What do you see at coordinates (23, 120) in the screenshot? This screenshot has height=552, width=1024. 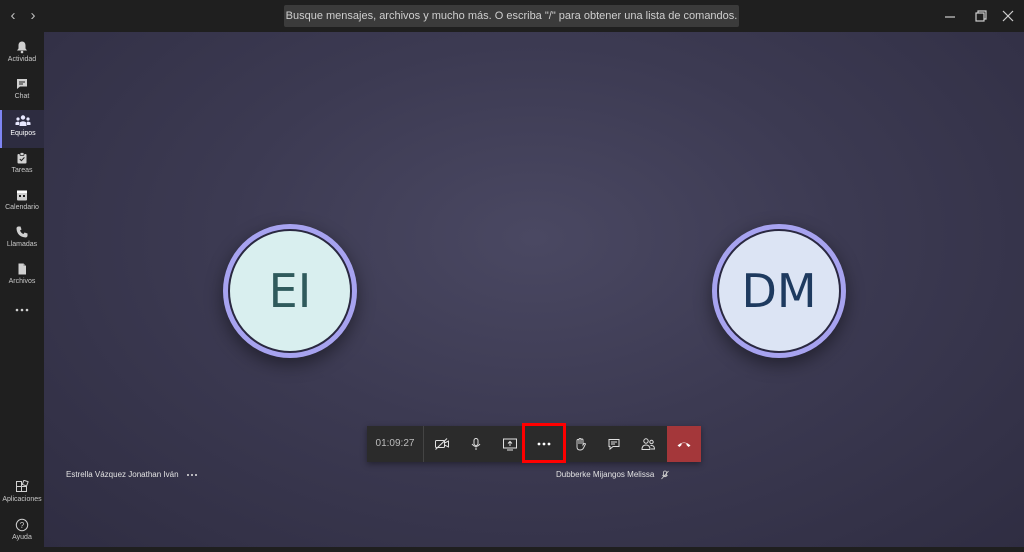 I see `teams-icon` at bounding box center [23, 120].